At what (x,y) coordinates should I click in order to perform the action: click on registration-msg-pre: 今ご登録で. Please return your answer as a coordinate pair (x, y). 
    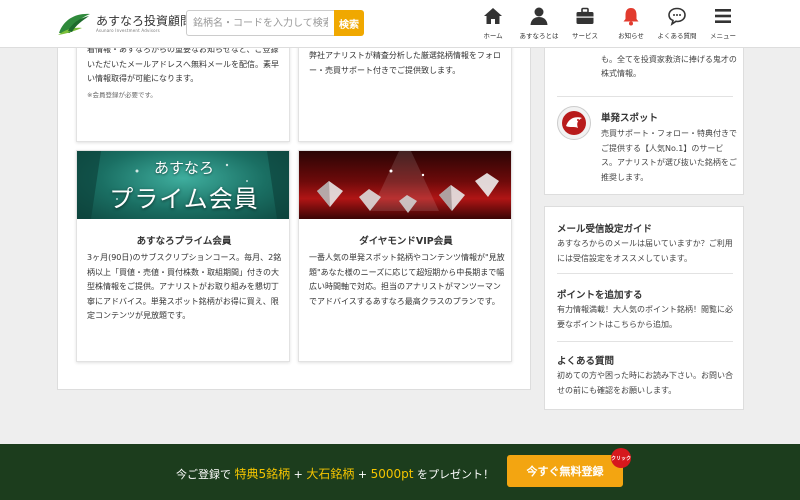
    Looking at the image, I should click on (203, 474).